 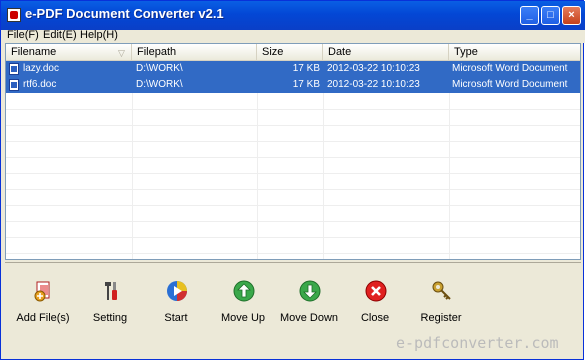 I want to click on cell-filename: lazy.doc, so click(x=41, y=68).